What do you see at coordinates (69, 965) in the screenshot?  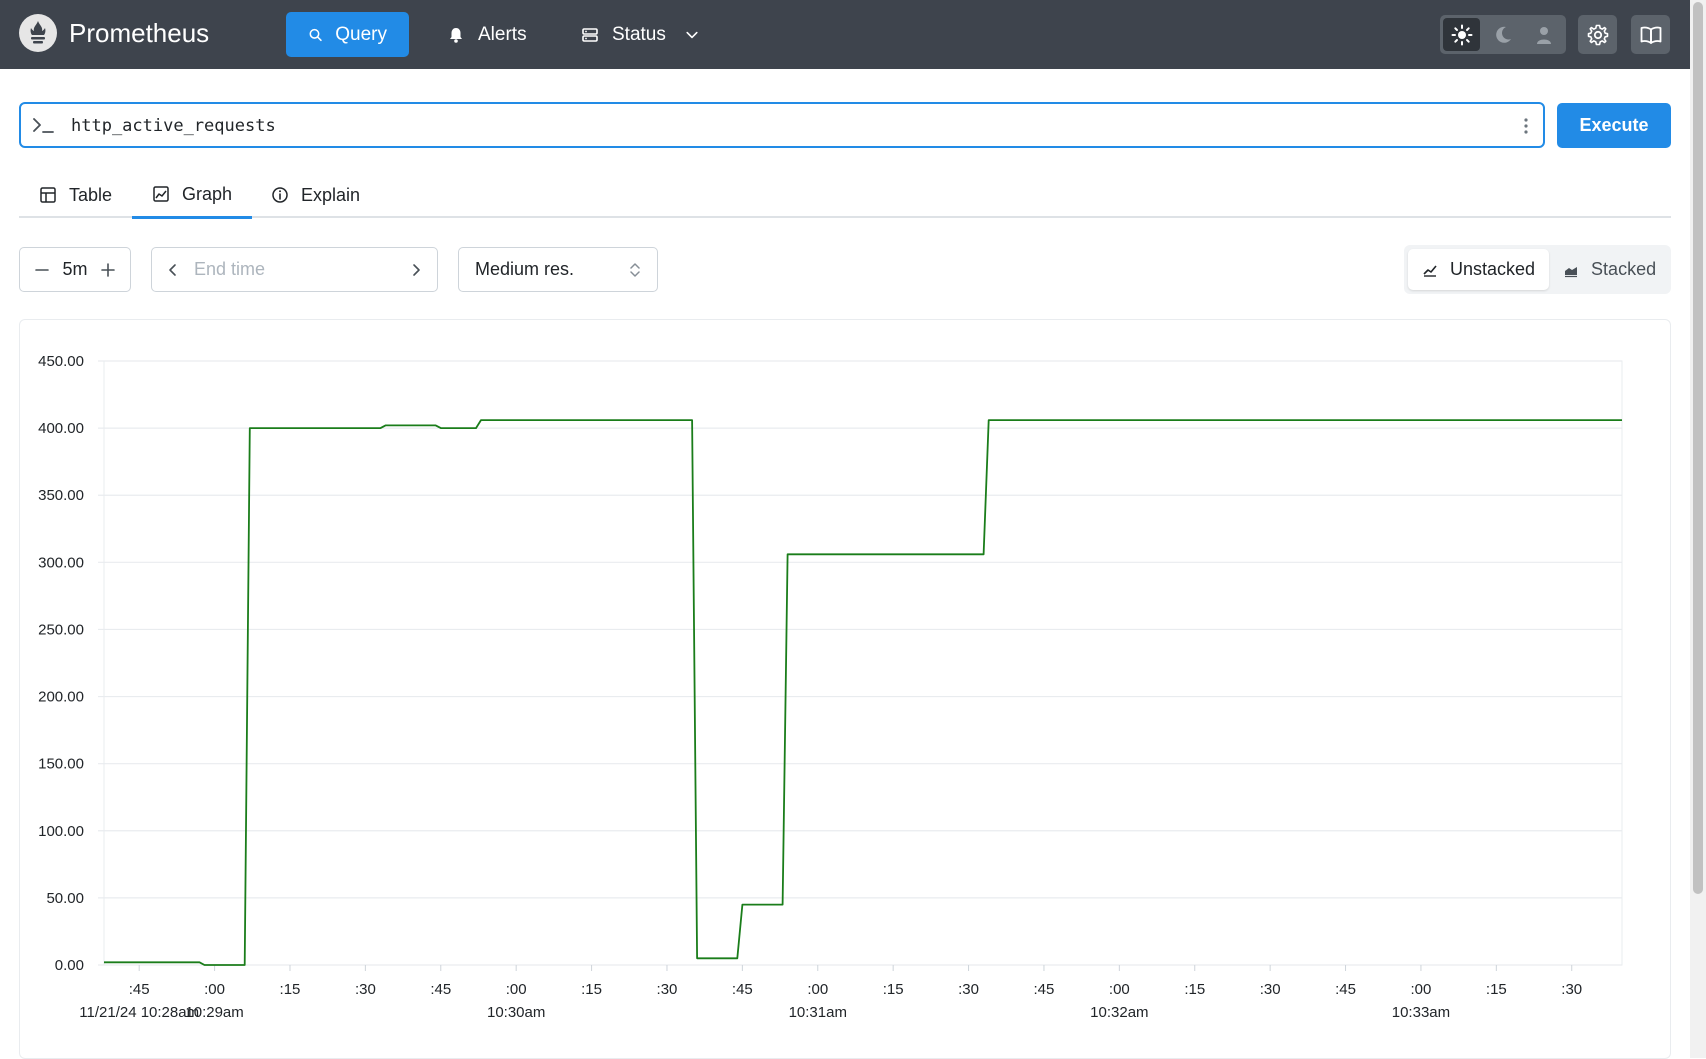 I see `y-tick-label: 0.00` at bounding box center [69, 965].